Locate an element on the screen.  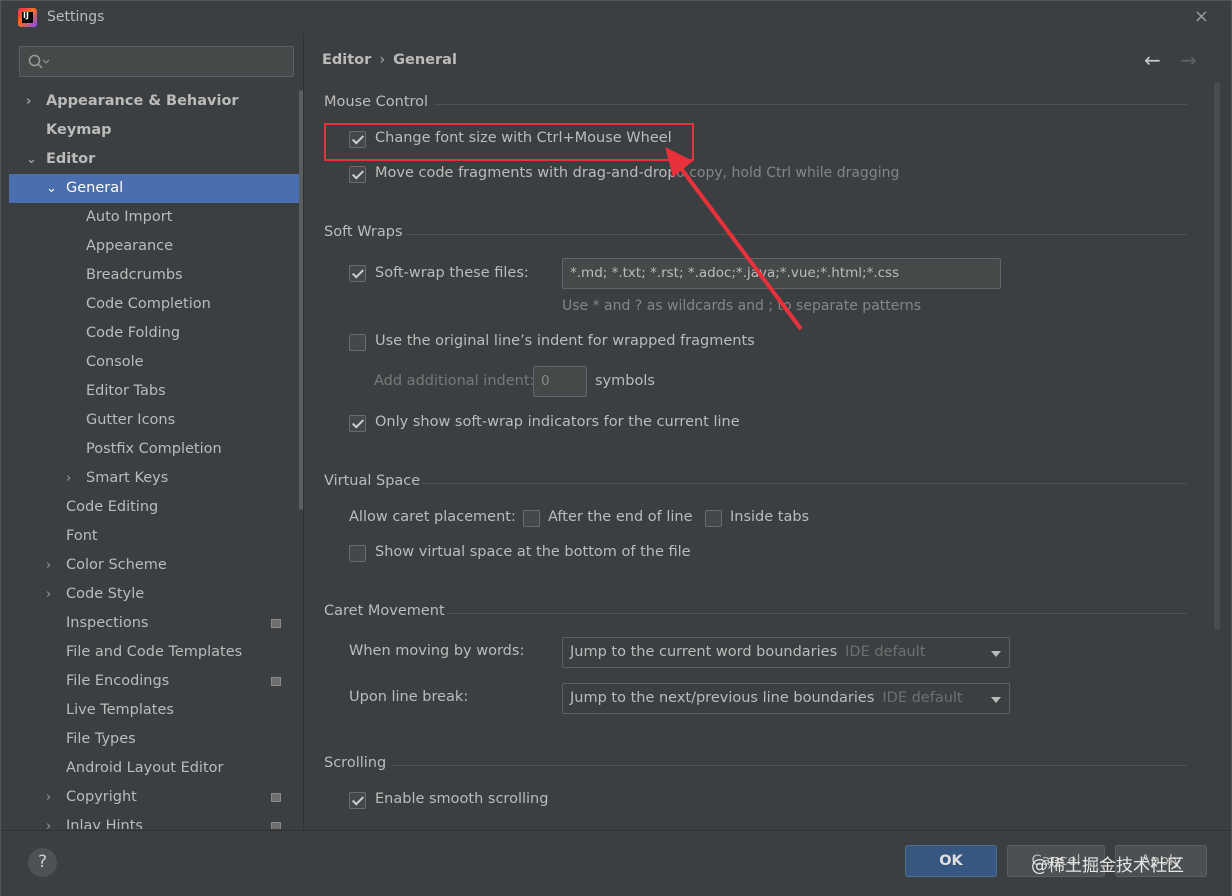
tree-item: Postfix Completion is located at coordinates (155, 449).